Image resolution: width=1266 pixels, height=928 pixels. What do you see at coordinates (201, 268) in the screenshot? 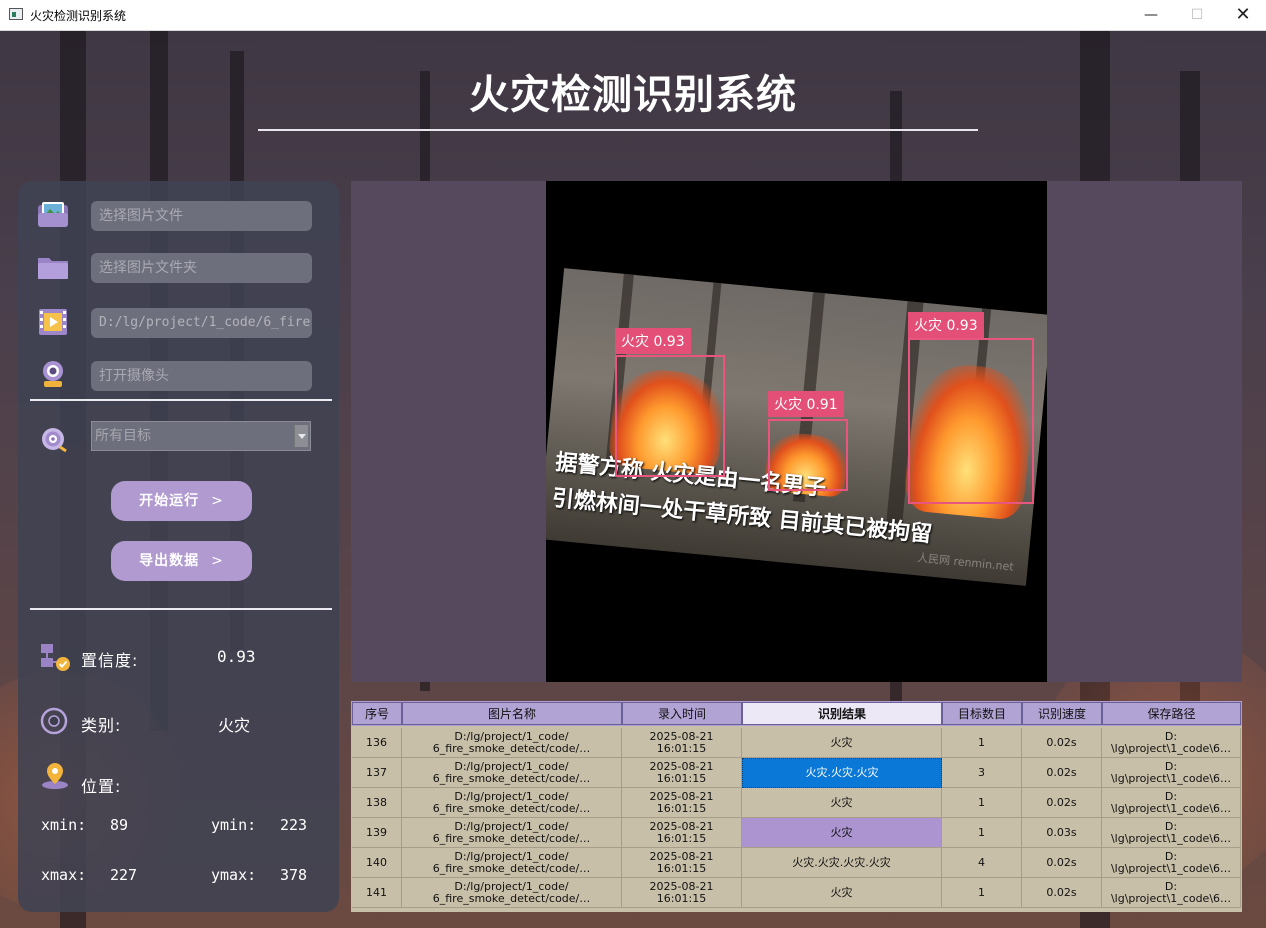
I see `image-folder-input: 选择图片文件夹` at bounding box center [201, 268].